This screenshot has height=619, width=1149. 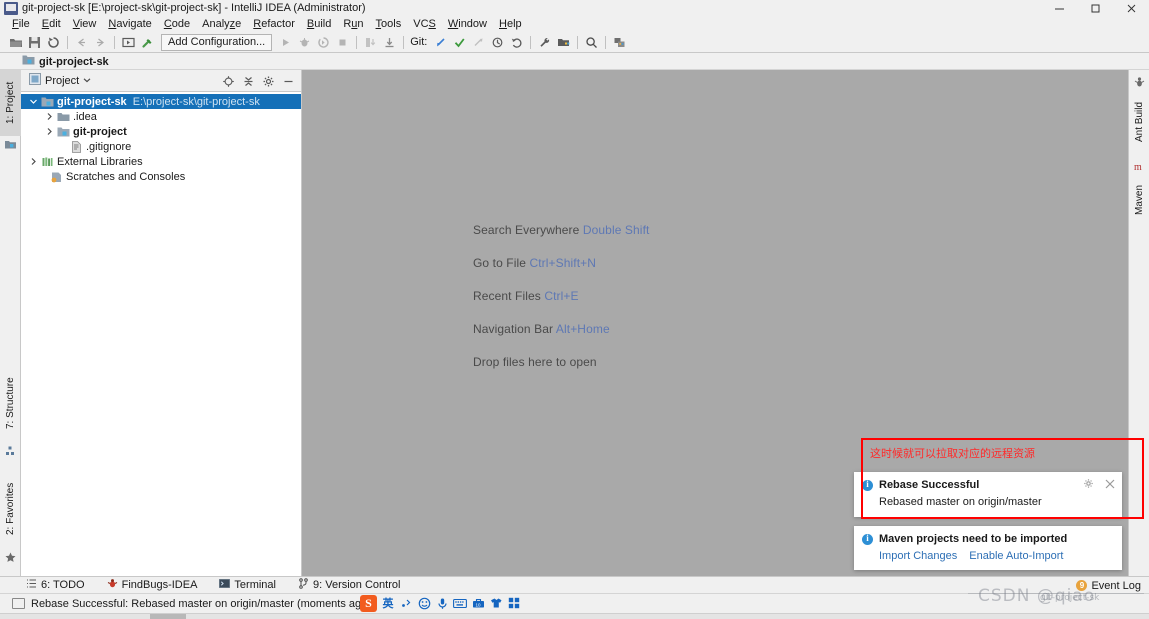 I want to click on menu-vcs: VCS, so click(x=424, y=24).